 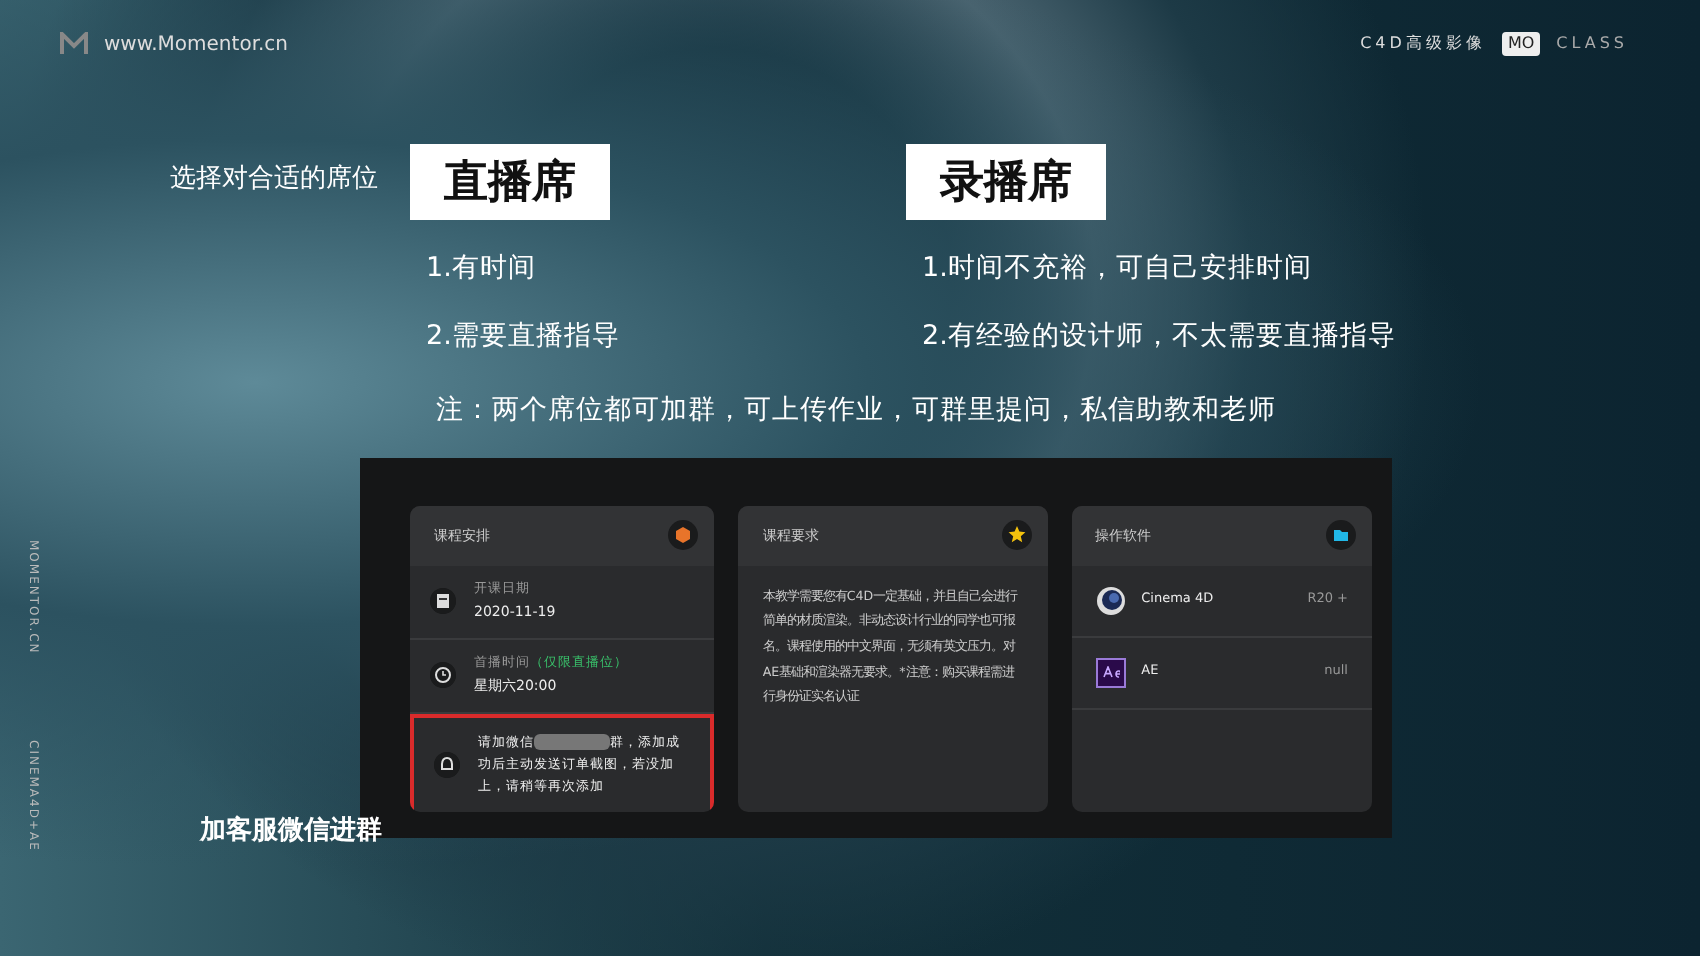 What do you see at coordinates (1592, 44) in the screenshot?
I see `brand-suffix: CLASS` at bounding box center [1592, 44].